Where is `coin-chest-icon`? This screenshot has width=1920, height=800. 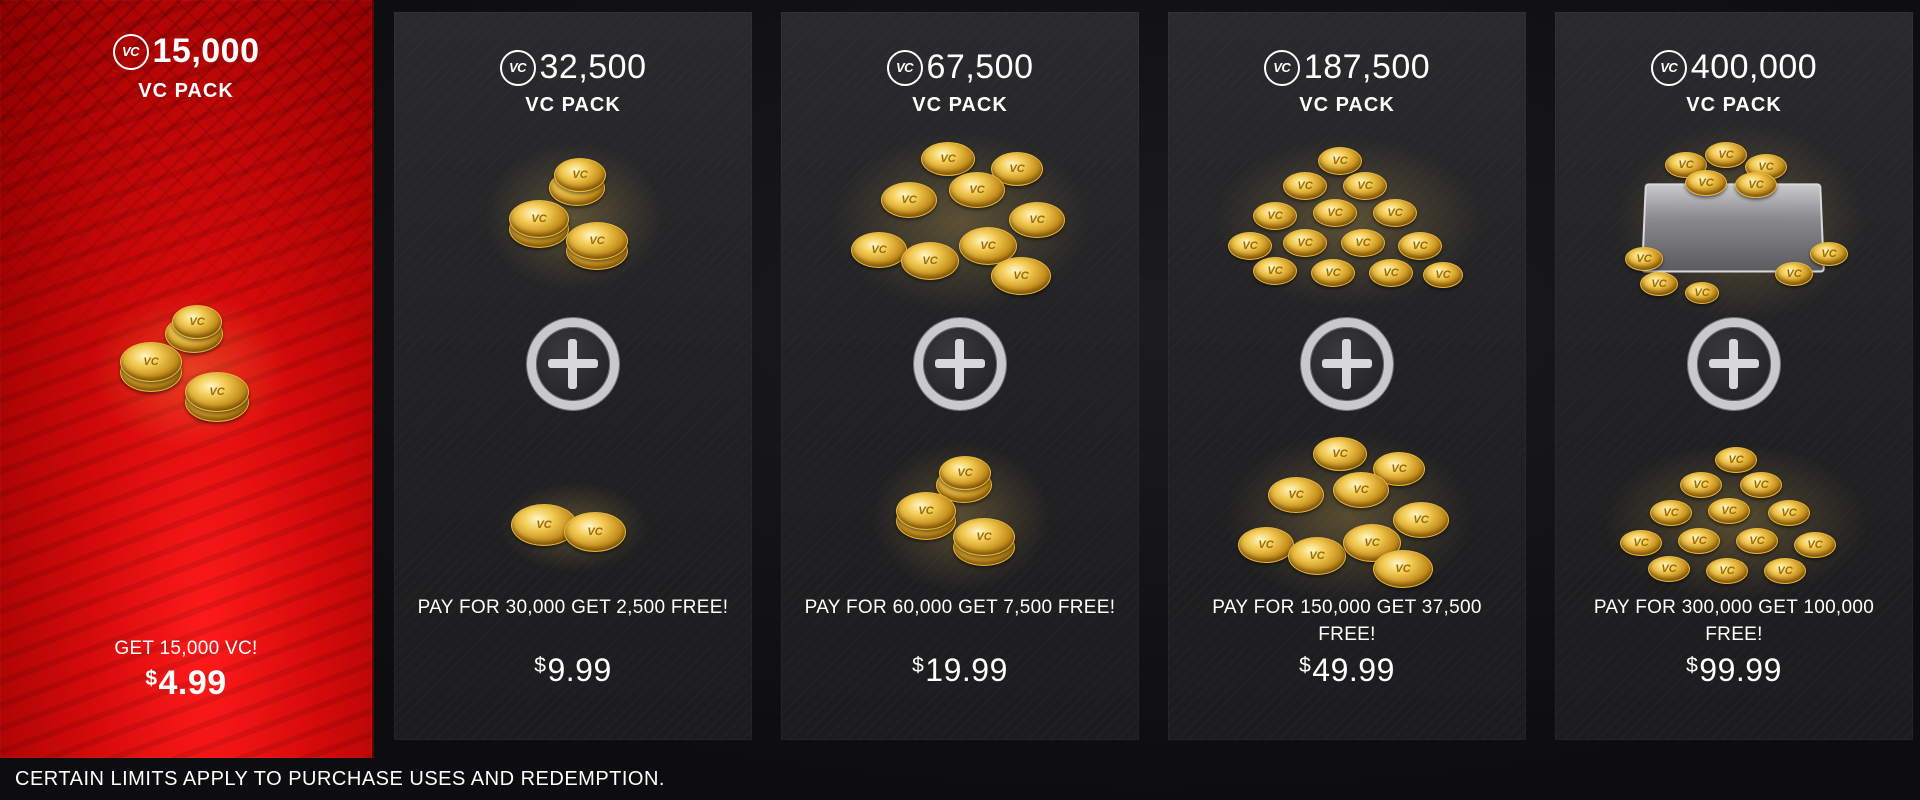 coin-chest-icon is located at coordinates (1740, 222).